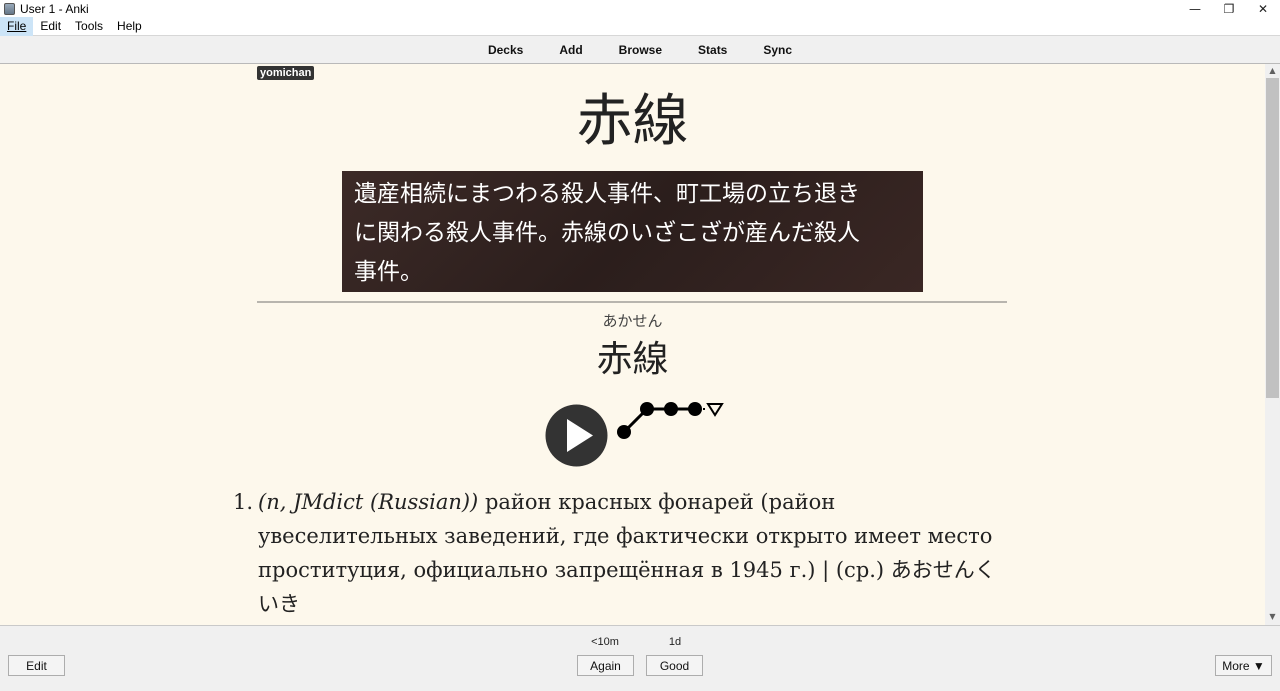 The image size is (1280, 691). Describe the element at coordinates (17, 26) in the screenshot. I see `menu-file: File` at that location.